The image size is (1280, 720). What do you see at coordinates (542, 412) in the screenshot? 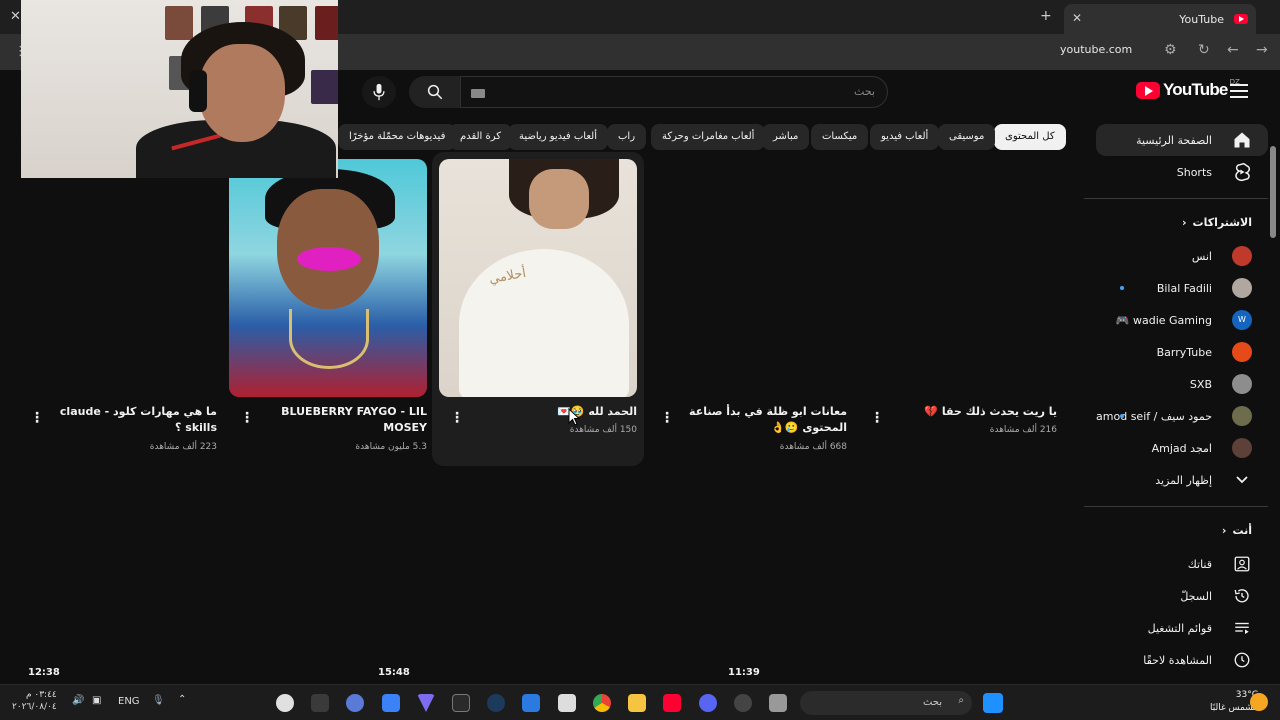
I see `short-title: الحمد لله 🥹💌` at bounding box center [542, 412].